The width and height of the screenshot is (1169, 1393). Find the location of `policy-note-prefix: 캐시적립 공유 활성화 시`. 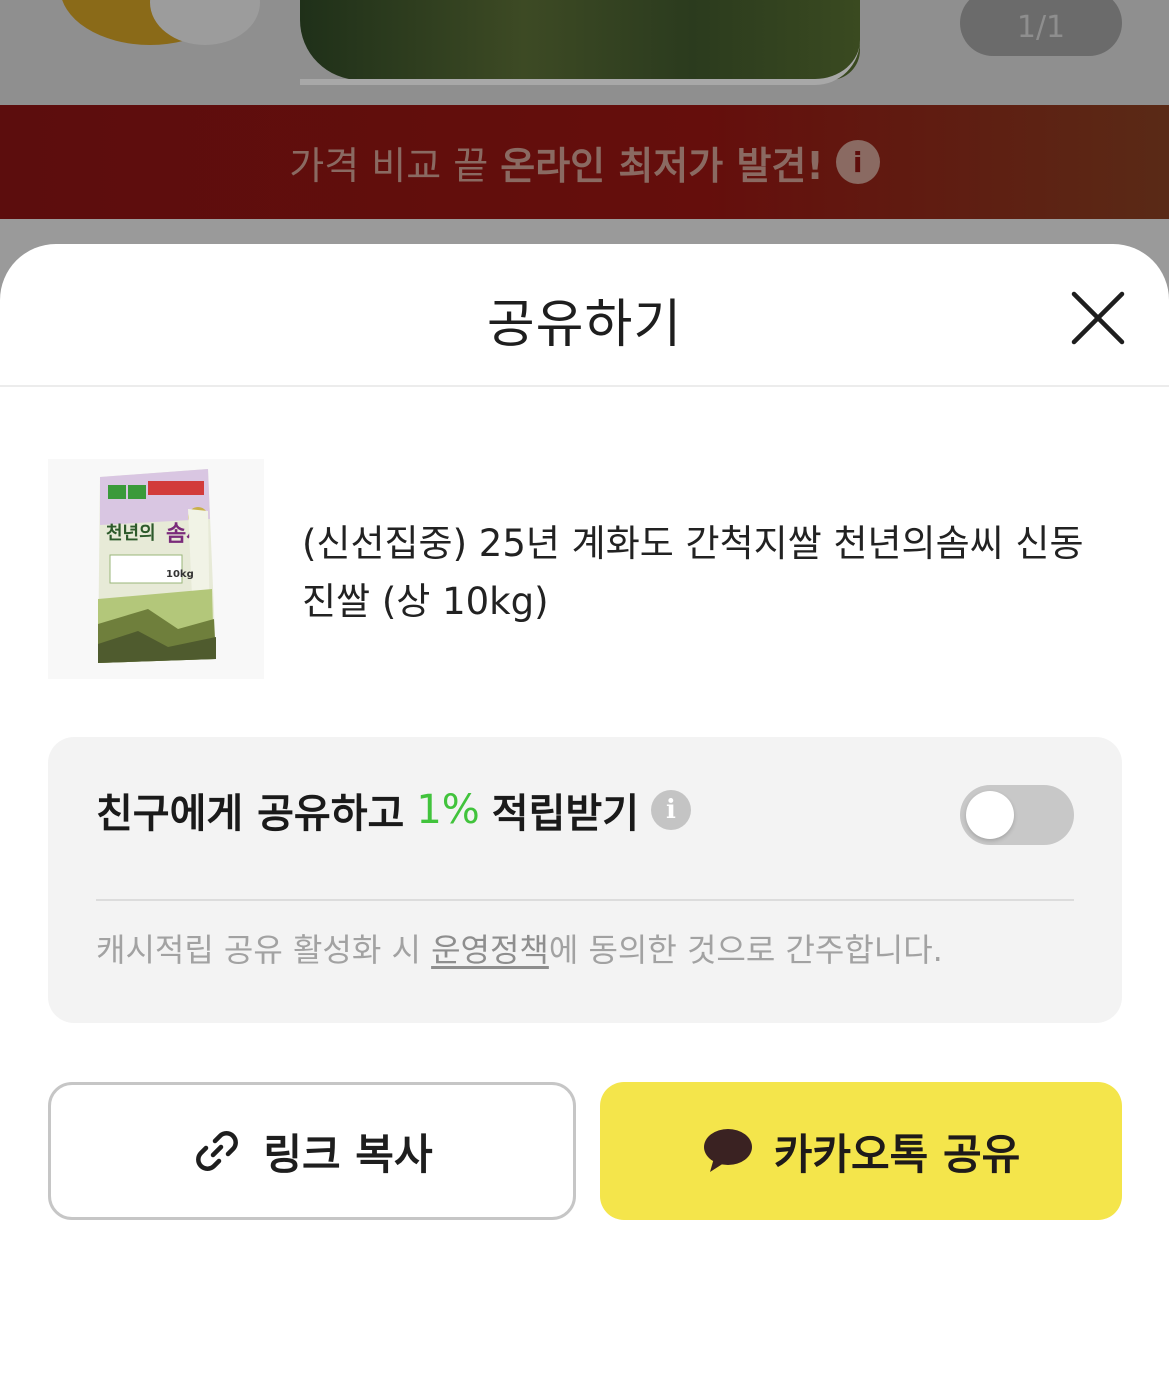

policy-note-prefix: 캐시적립 공유 활성화 시 is located at coordinates (258, 950).